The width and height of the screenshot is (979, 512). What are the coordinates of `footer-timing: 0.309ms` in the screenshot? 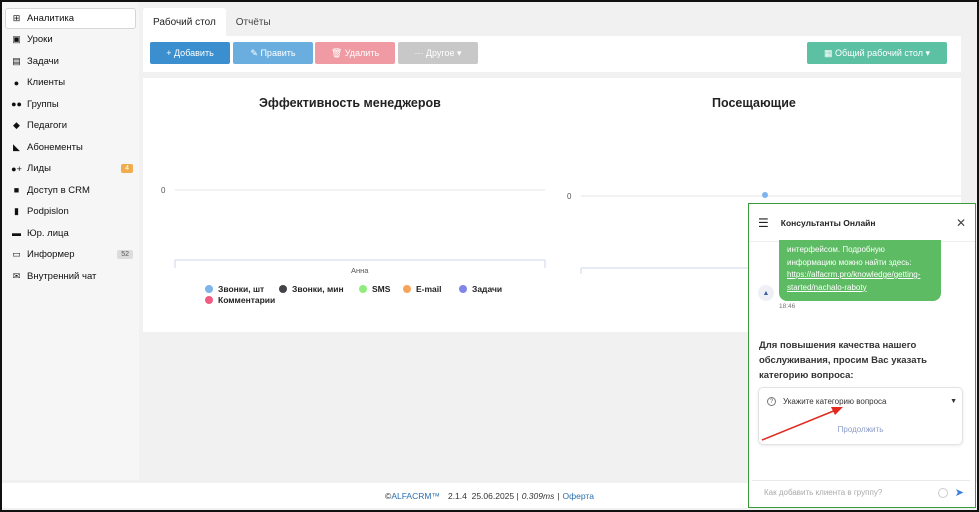 It's located at (538, 495).